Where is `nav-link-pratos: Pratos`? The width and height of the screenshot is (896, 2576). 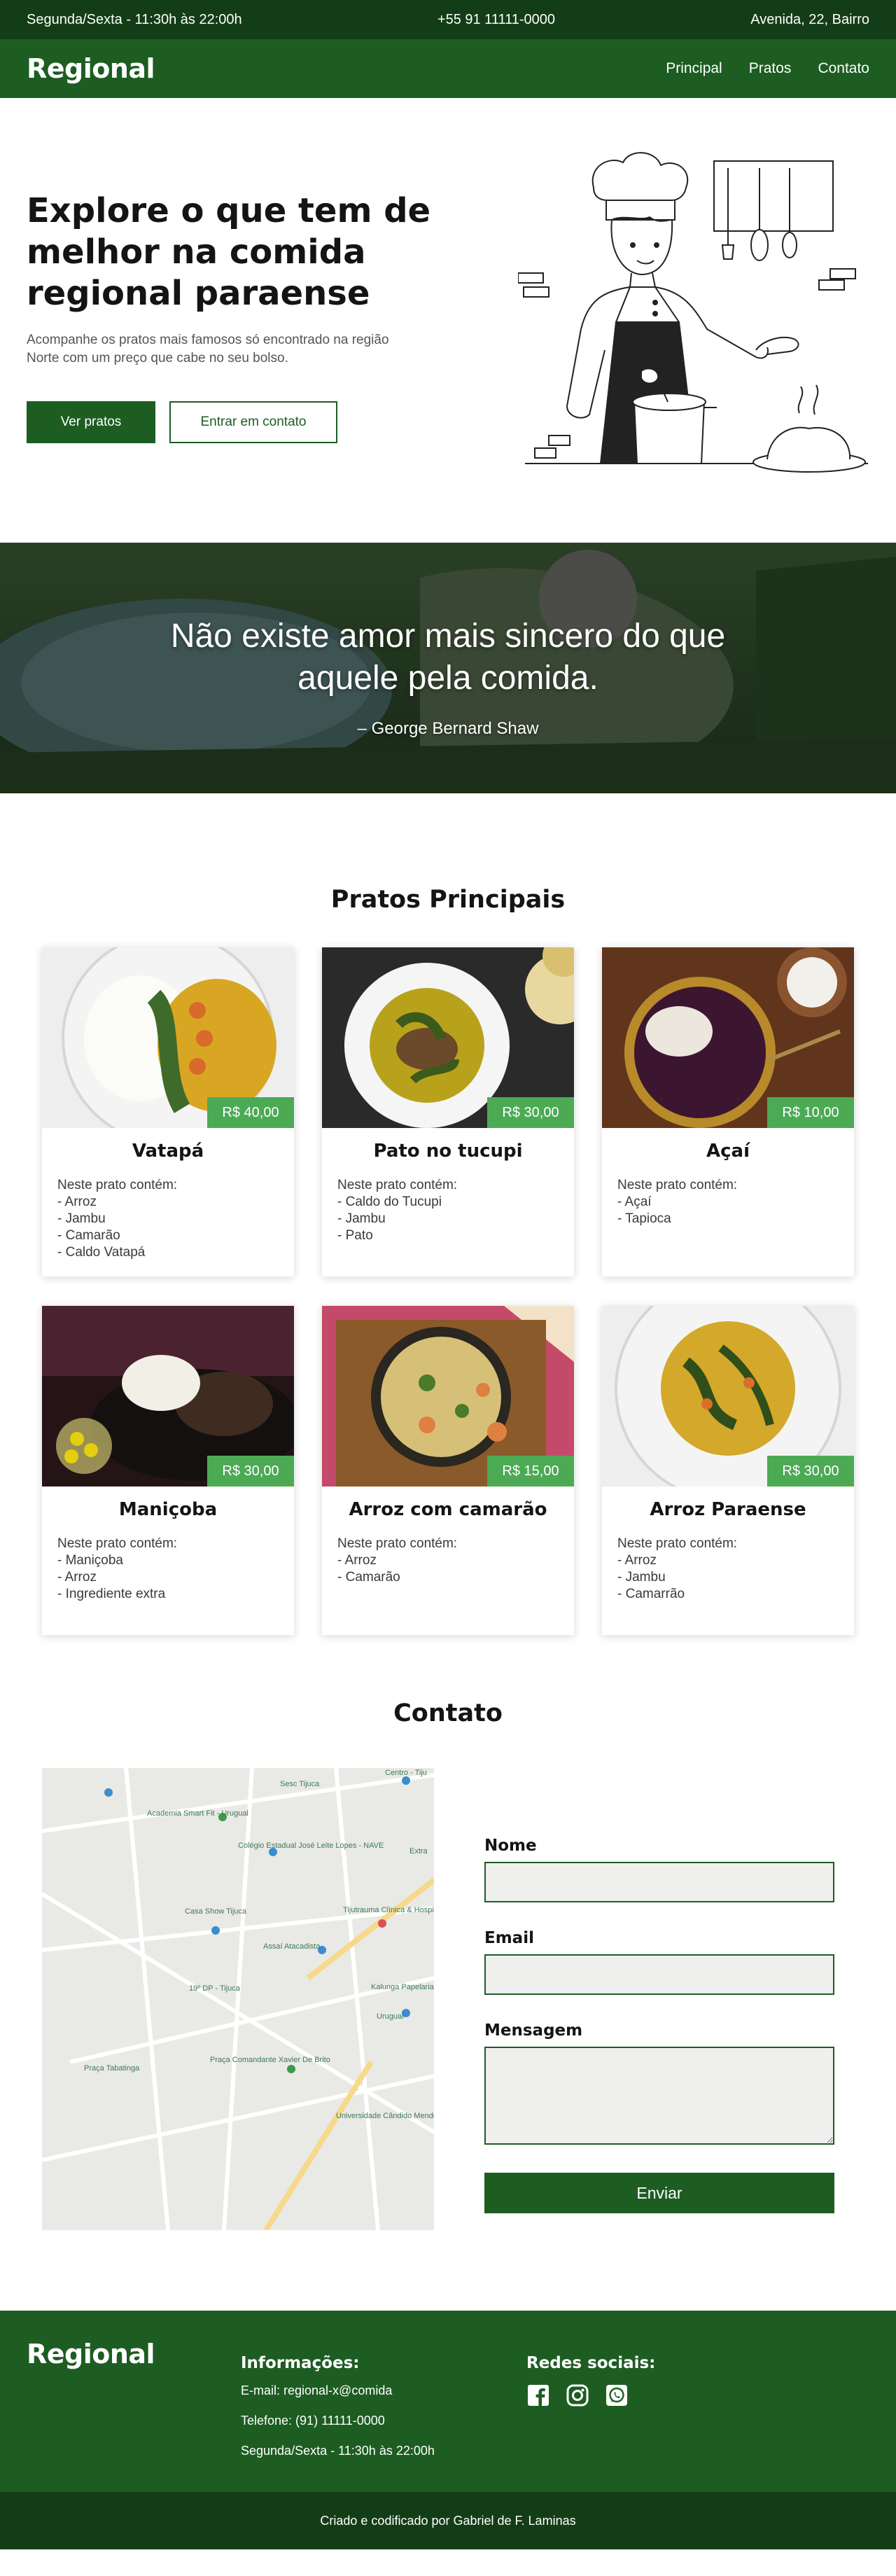 nav-link-pratos: Pratos is located at coordinates (770, 68).